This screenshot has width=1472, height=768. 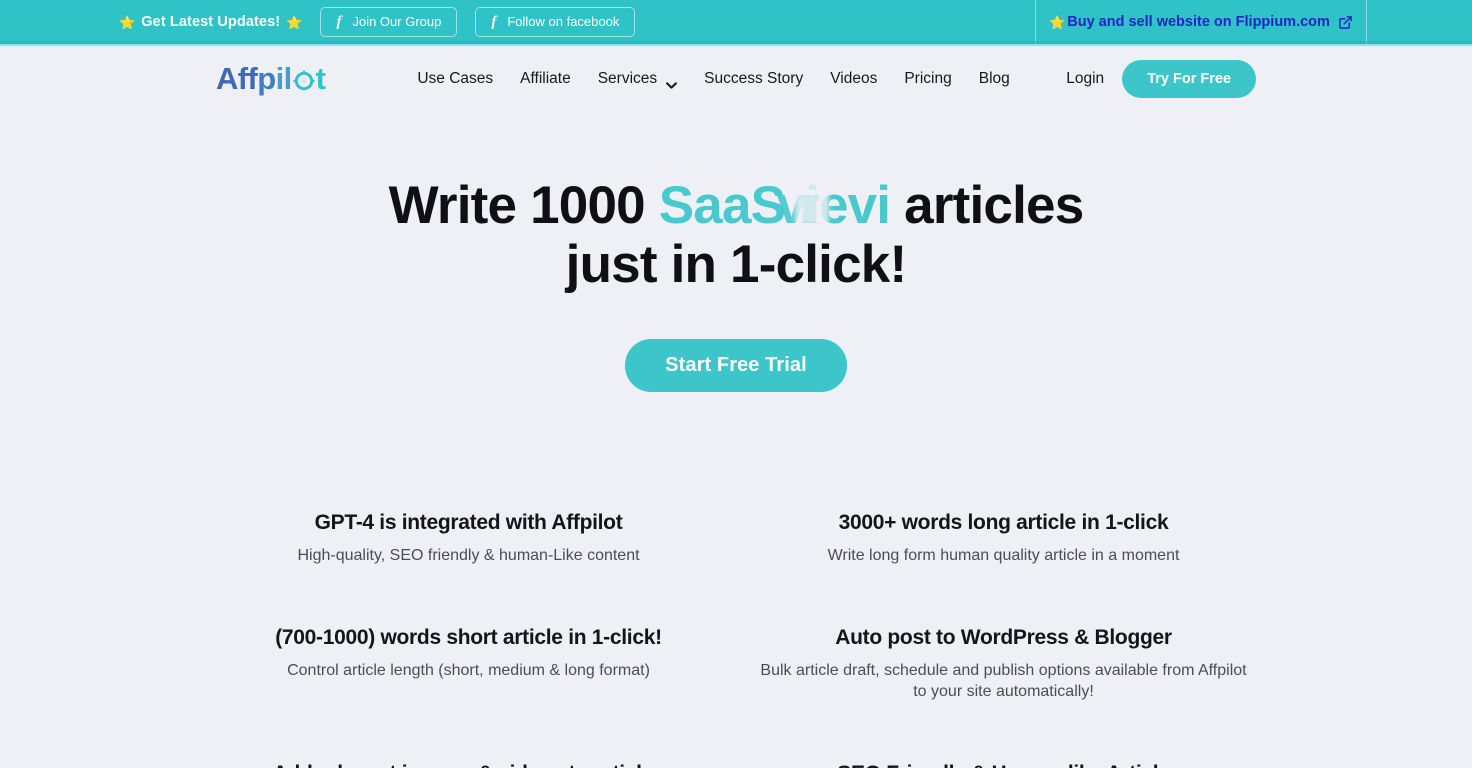 I want to click on try-for-free-button: Try For Free, so click(x=1189, y=79).